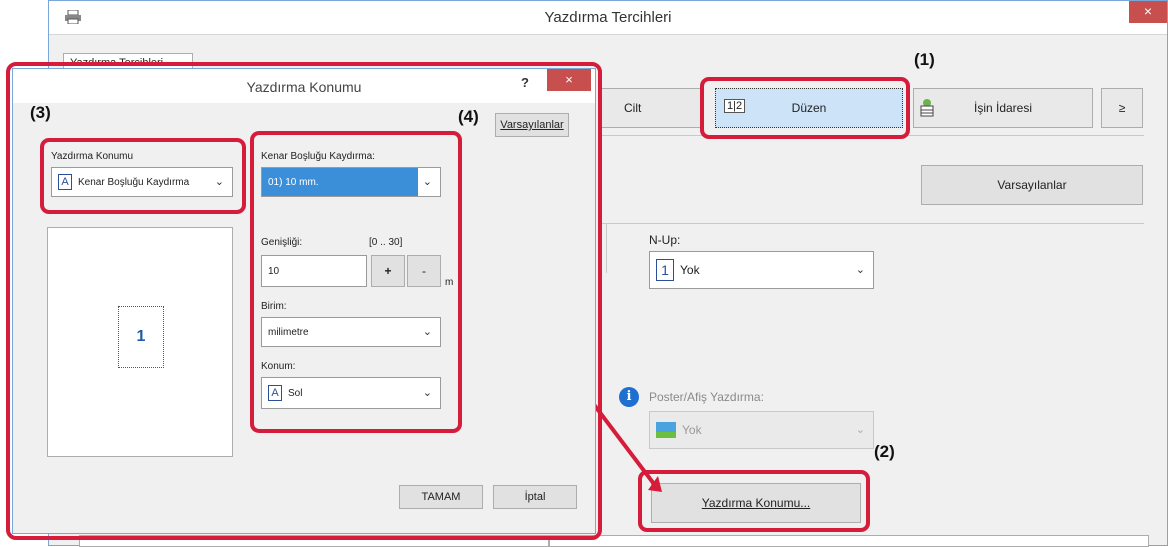 This screenshot has height=547, width=1168. I want to click on nup-value: Yok, so click(690, 270).